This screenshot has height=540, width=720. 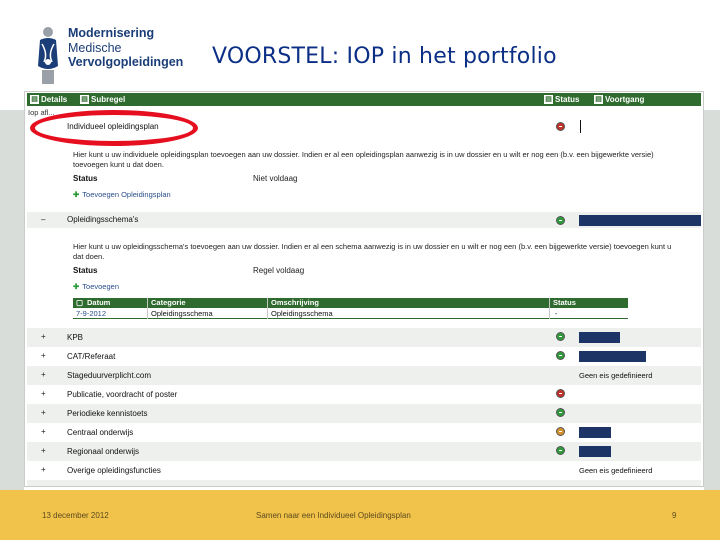 I want to click on footer-page: 9, so click(x=674, y=515).